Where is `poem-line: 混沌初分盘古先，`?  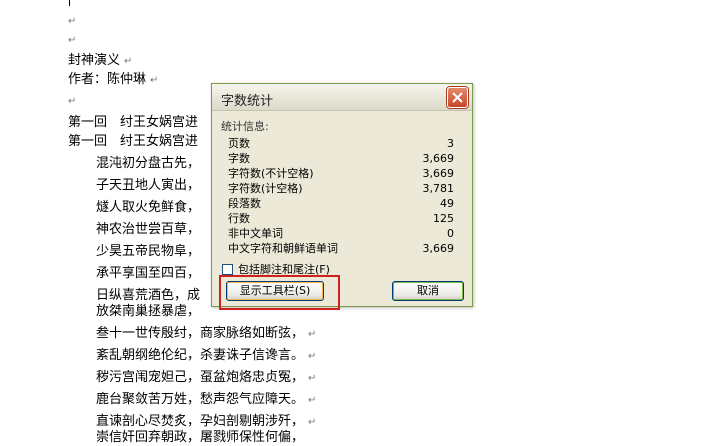
poem-line: 混沌初分盘古先， is located at coordinates (148, 163).